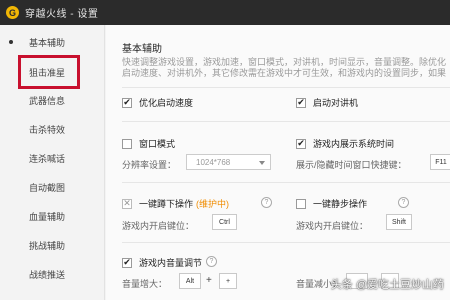 Image resolution: width=450 pixels, height=300 pixels. I want to click on sidebar-item-killstreak-shout: 连杀喊话, so click(52, 158).